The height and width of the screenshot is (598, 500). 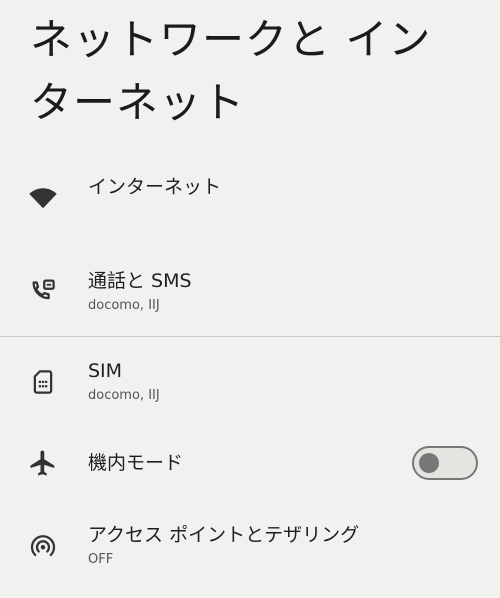 I want to click on settings-item-title: インターネット, so click(x=155, y=187).